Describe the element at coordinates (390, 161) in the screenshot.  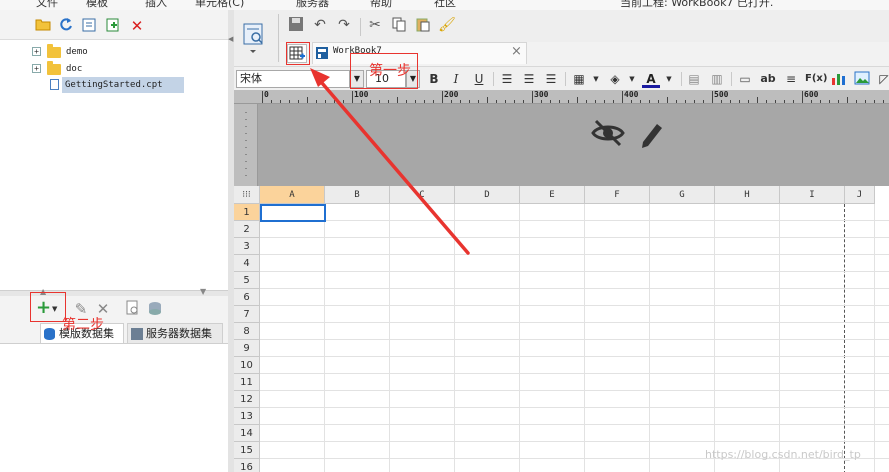
I see `annotation-arrow` at that location.